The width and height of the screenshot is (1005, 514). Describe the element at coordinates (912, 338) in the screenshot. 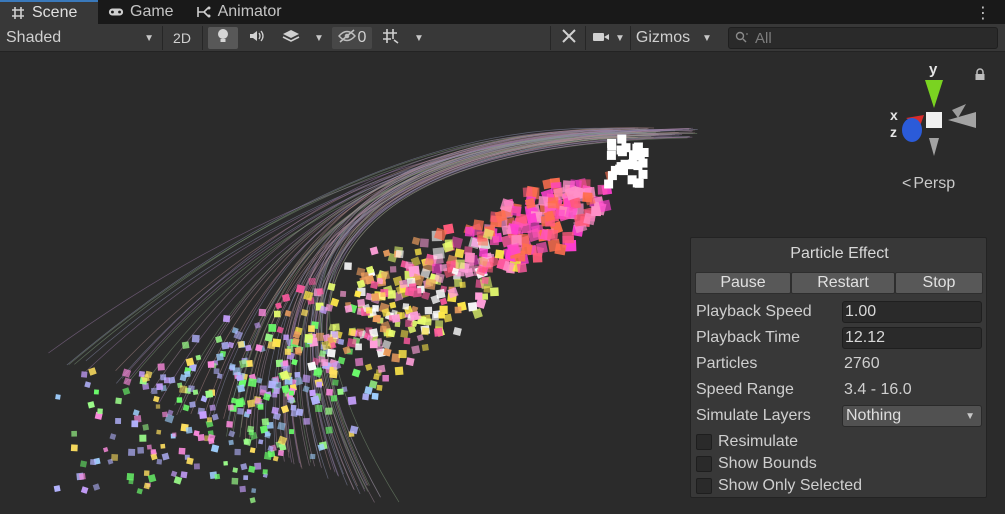

I see `playback-time-field: 12.12` at that location.